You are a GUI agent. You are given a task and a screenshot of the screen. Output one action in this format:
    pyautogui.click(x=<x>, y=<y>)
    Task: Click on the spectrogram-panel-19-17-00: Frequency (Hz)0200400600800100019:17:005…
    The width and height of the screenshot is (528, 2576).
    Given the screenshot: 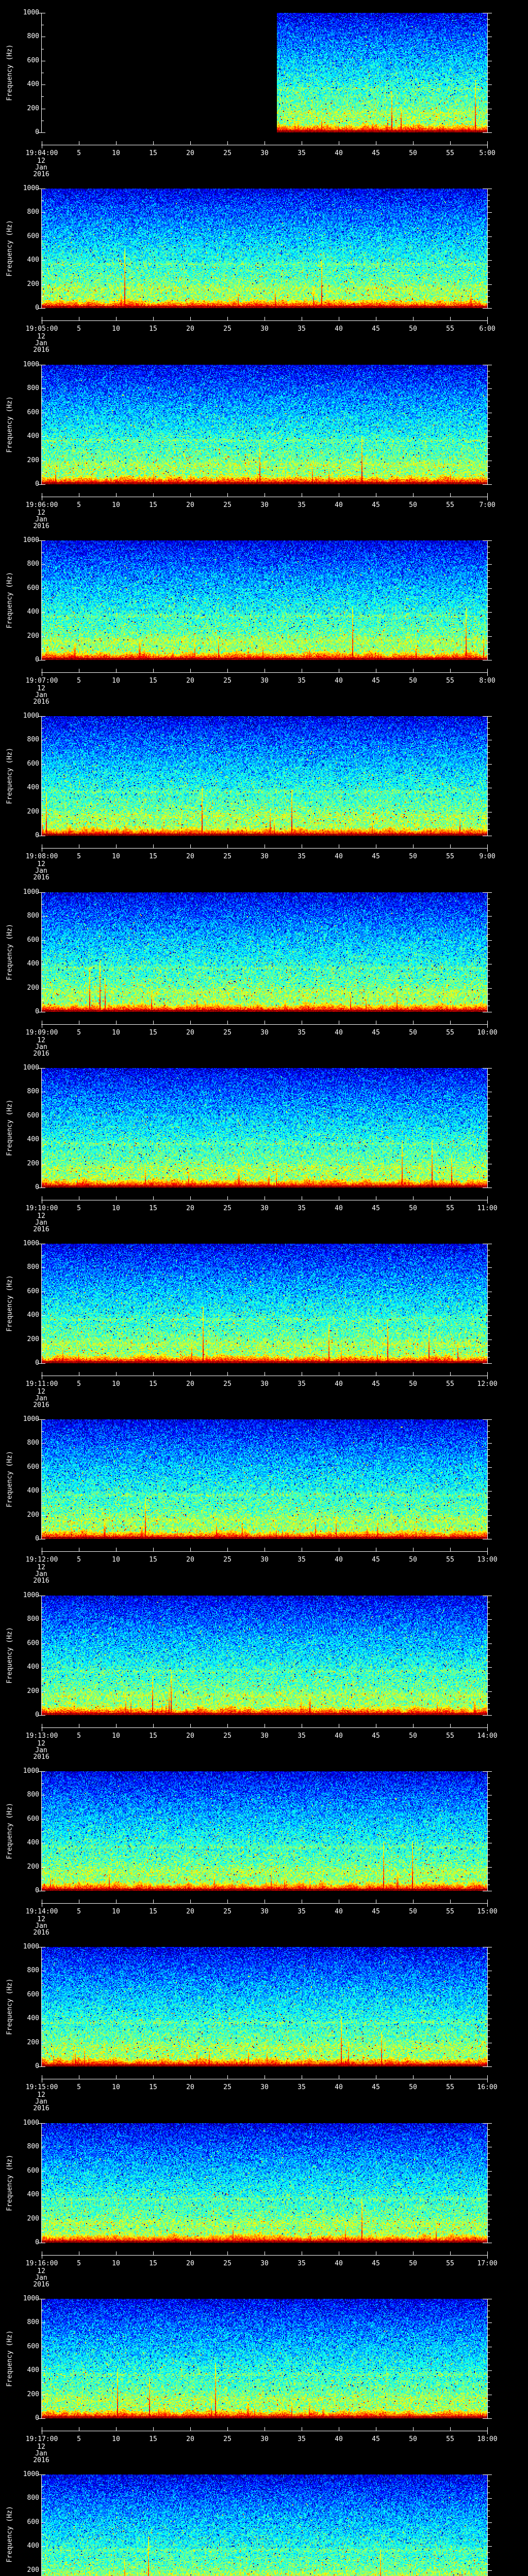 What is the action you would take?
    pyautogui.click(x=264, y=2375)
    